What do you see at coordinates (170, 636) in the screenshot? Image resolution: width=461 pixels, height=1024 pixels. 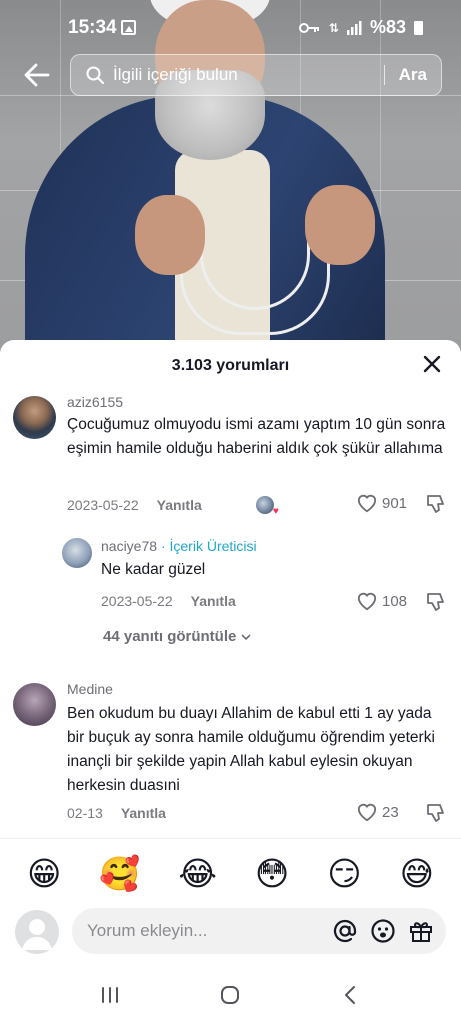 I see `view-replies-label: 44 yanıtı görüntüle` at bounding box center [170, 636].